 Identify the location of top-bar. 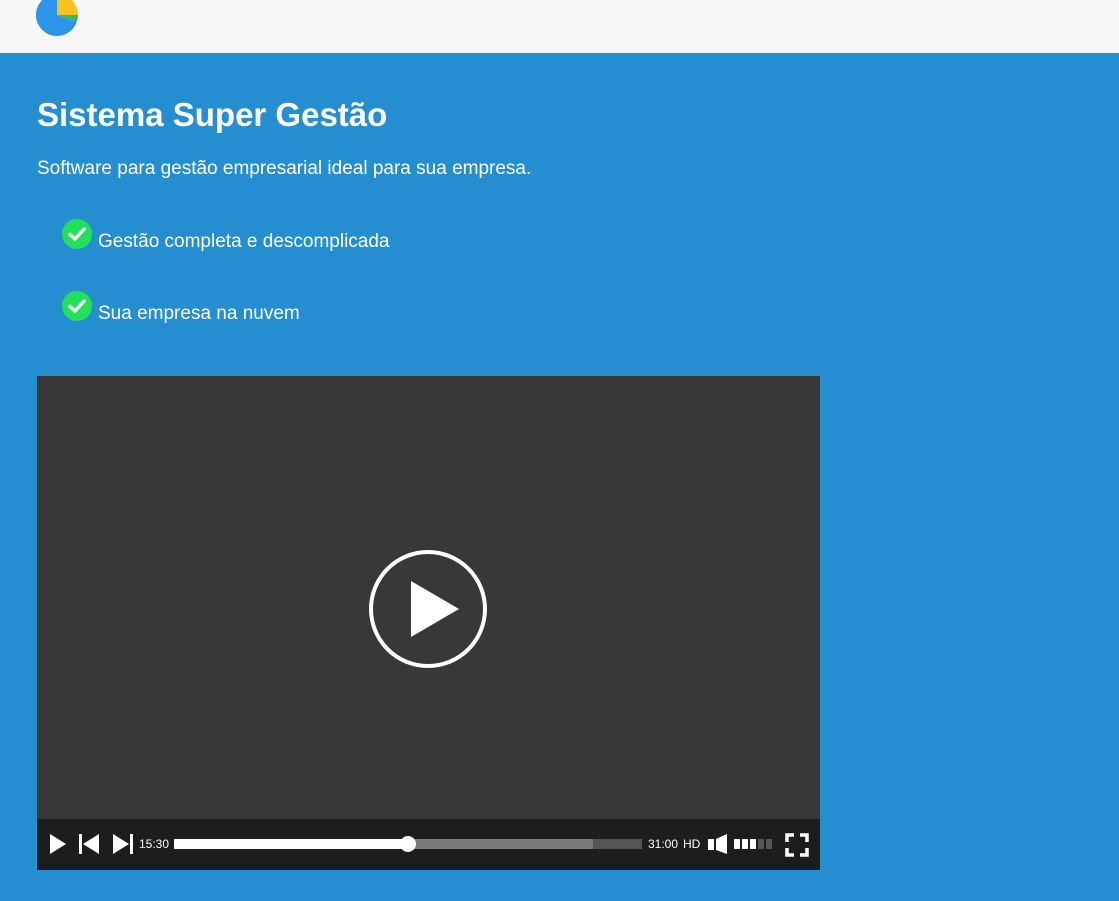
(559, 26).